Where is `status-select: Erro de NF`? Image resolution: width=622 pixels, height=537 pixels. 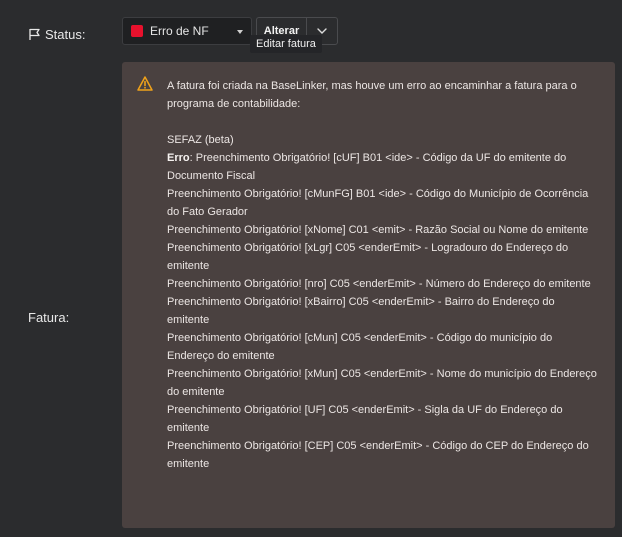 status-select: Erro de NF is located at coordinates (187, 31).